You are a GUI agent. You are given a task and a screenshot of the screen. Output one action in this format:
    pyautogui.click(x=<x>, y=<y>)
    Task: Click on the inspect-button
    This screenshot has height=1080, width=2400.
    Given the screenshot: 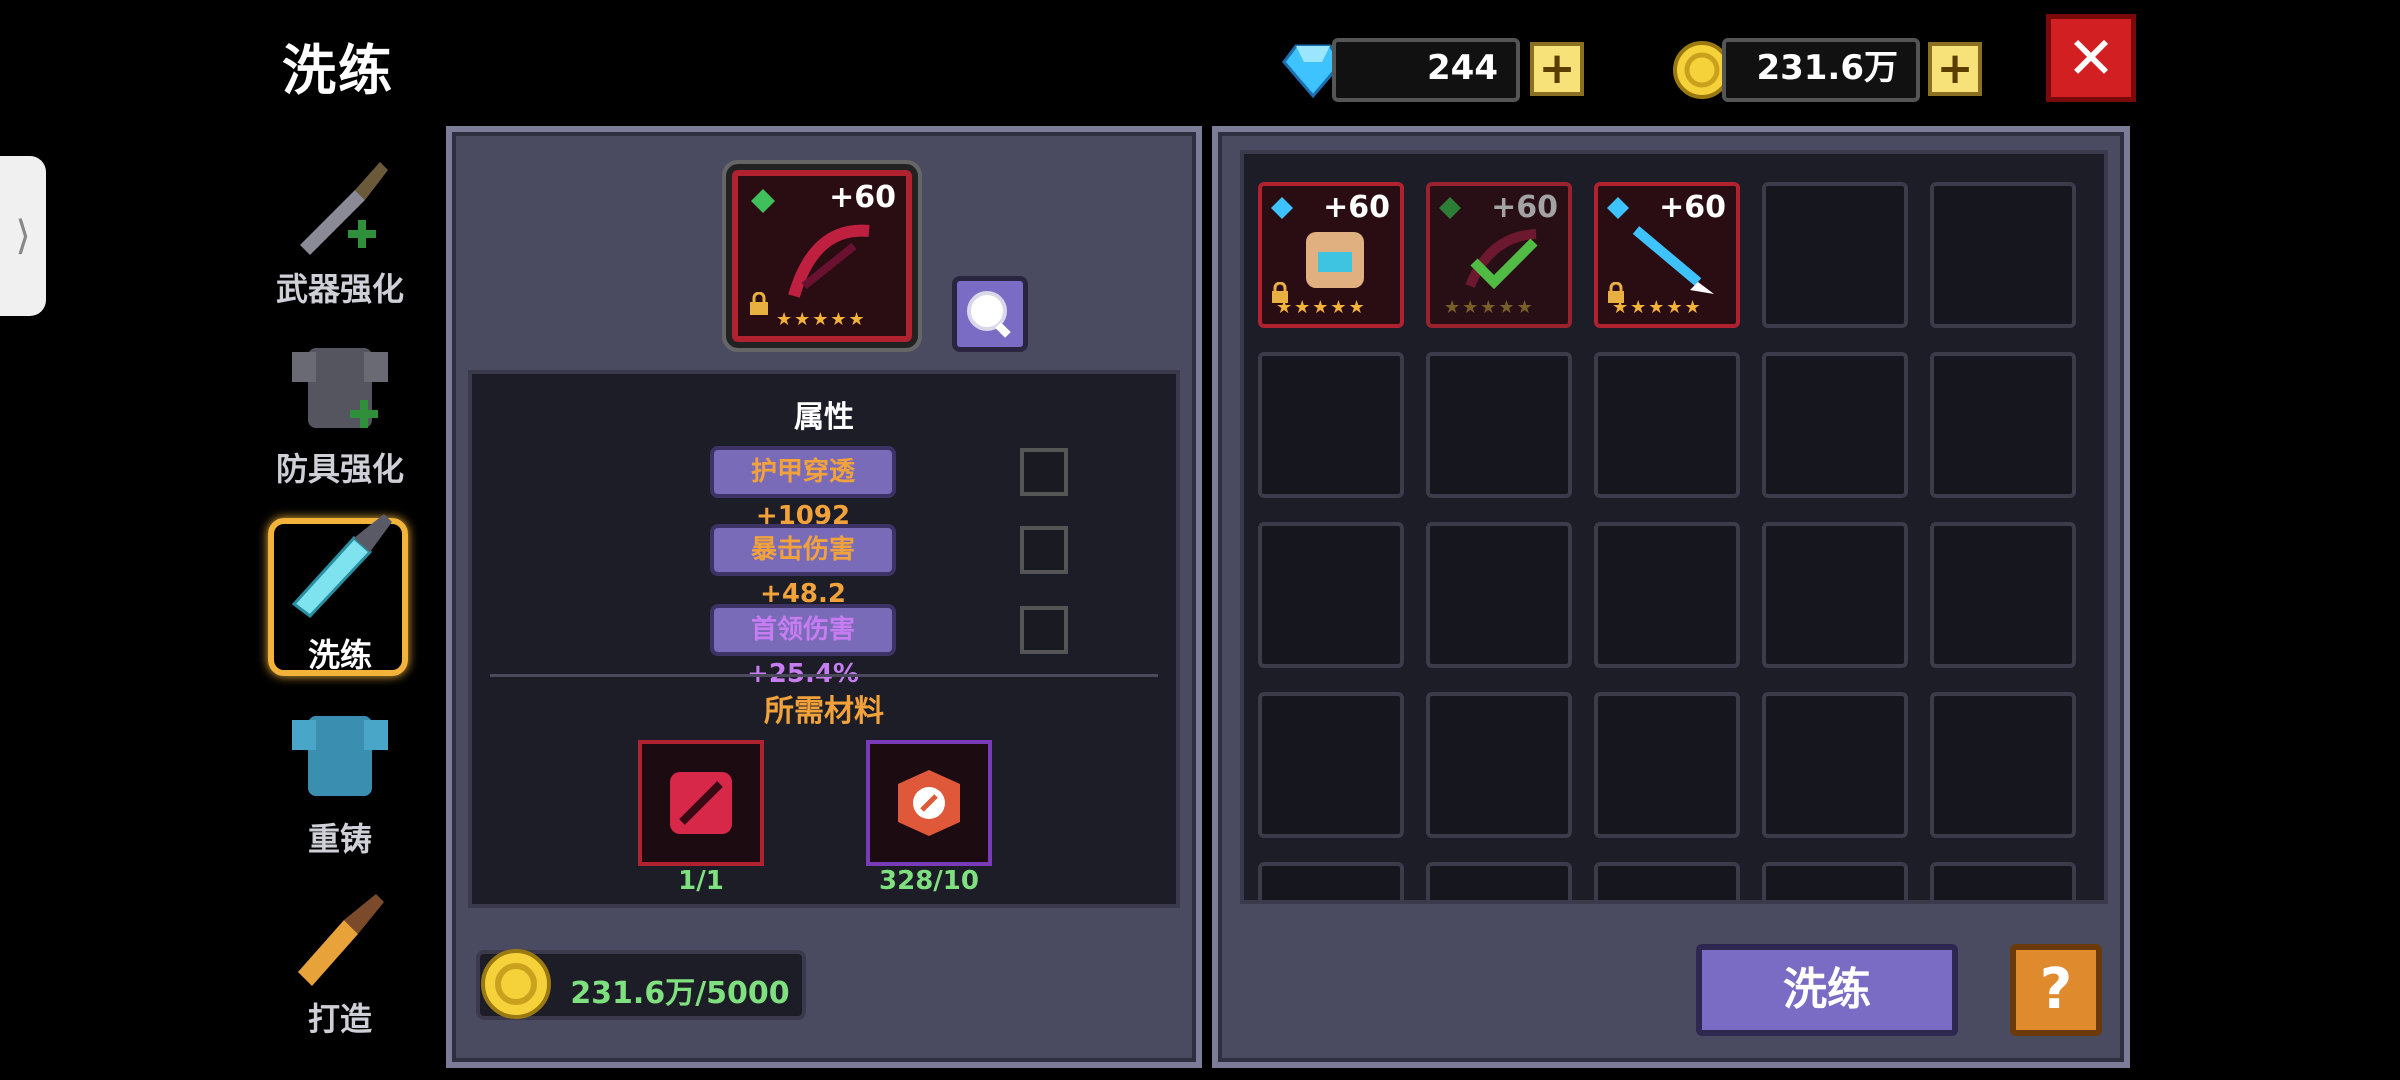 What is the action you would take?
    pyautogui.click(x=990, y=314)
    